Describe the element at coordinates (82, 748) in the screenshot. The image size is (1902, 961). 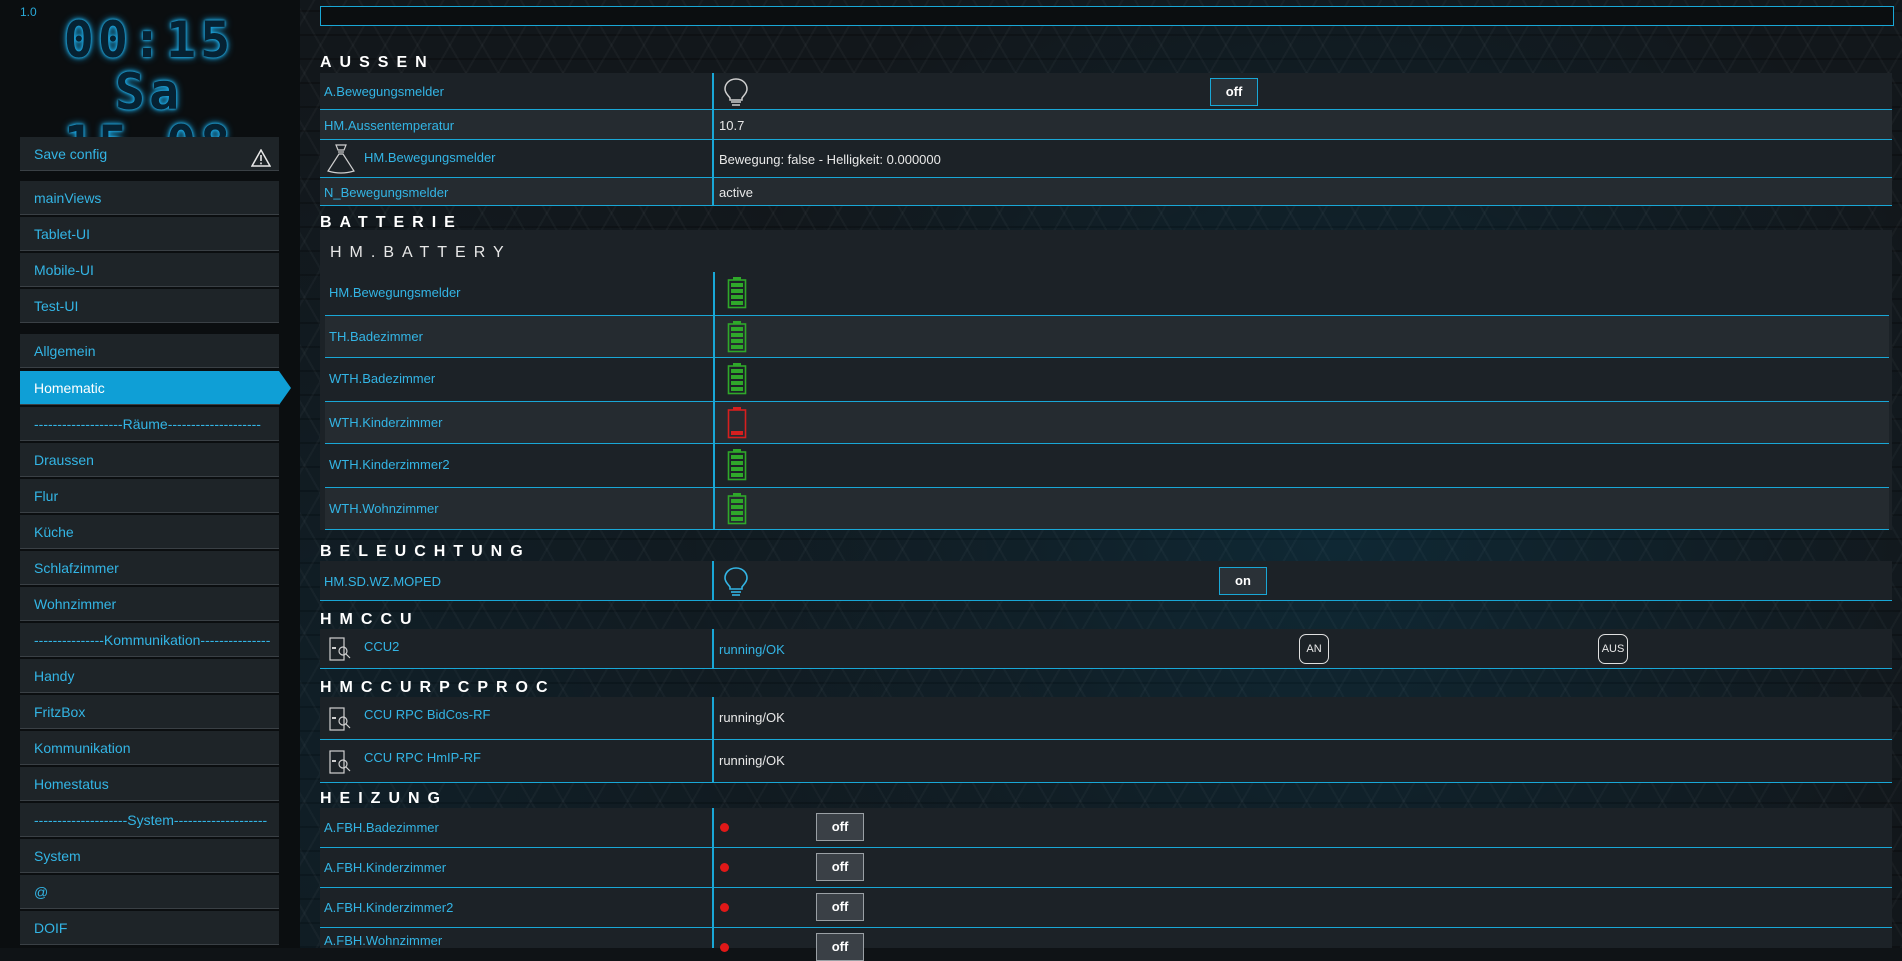
I see `sidebar-item-label: Kommunikation` at that location.